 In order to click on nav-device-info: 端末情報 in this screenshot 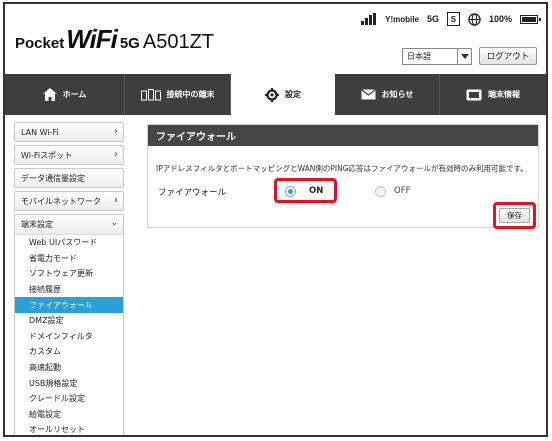, I will do `click(493, 94)`.